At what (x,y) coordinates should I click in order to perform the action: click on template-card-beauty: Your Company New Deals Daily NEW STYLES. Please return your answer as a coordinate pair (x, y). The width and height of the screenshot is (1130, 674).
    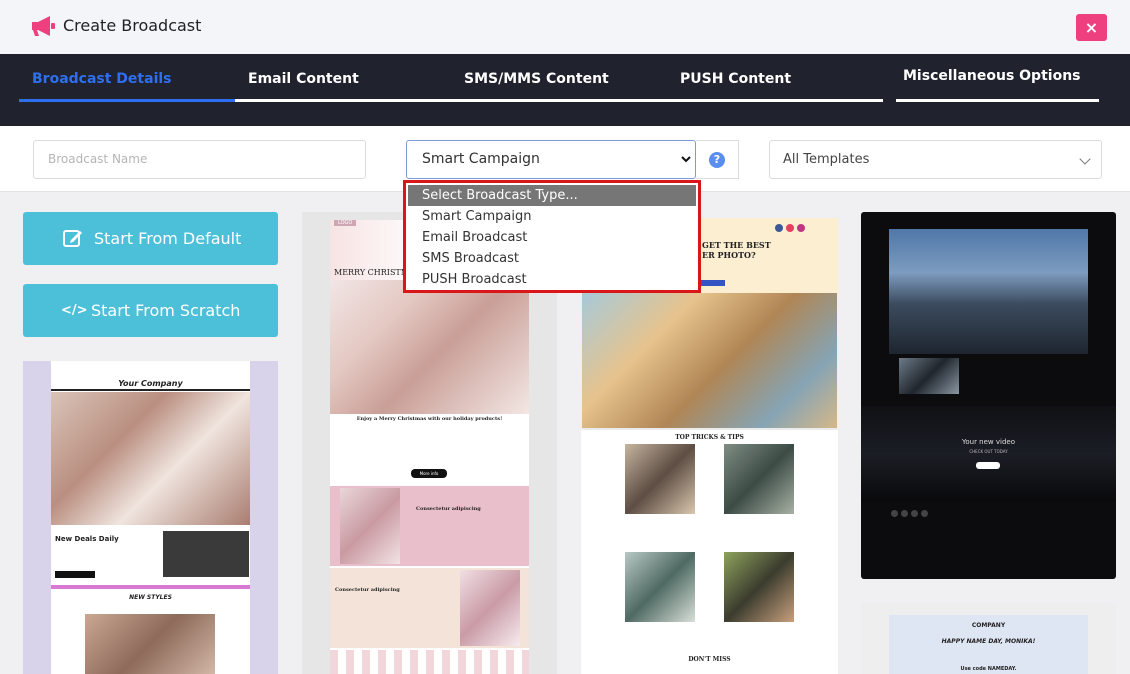
    Looking at the image, I should click on (150, 517).